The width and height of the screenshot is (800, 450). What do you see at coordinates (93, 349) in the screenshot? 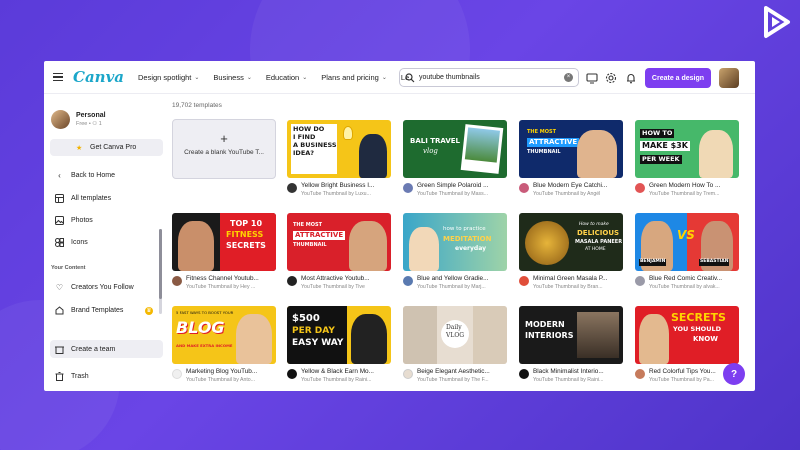
I see `create-team-label: Create a team` at bounding box center [93, 349].